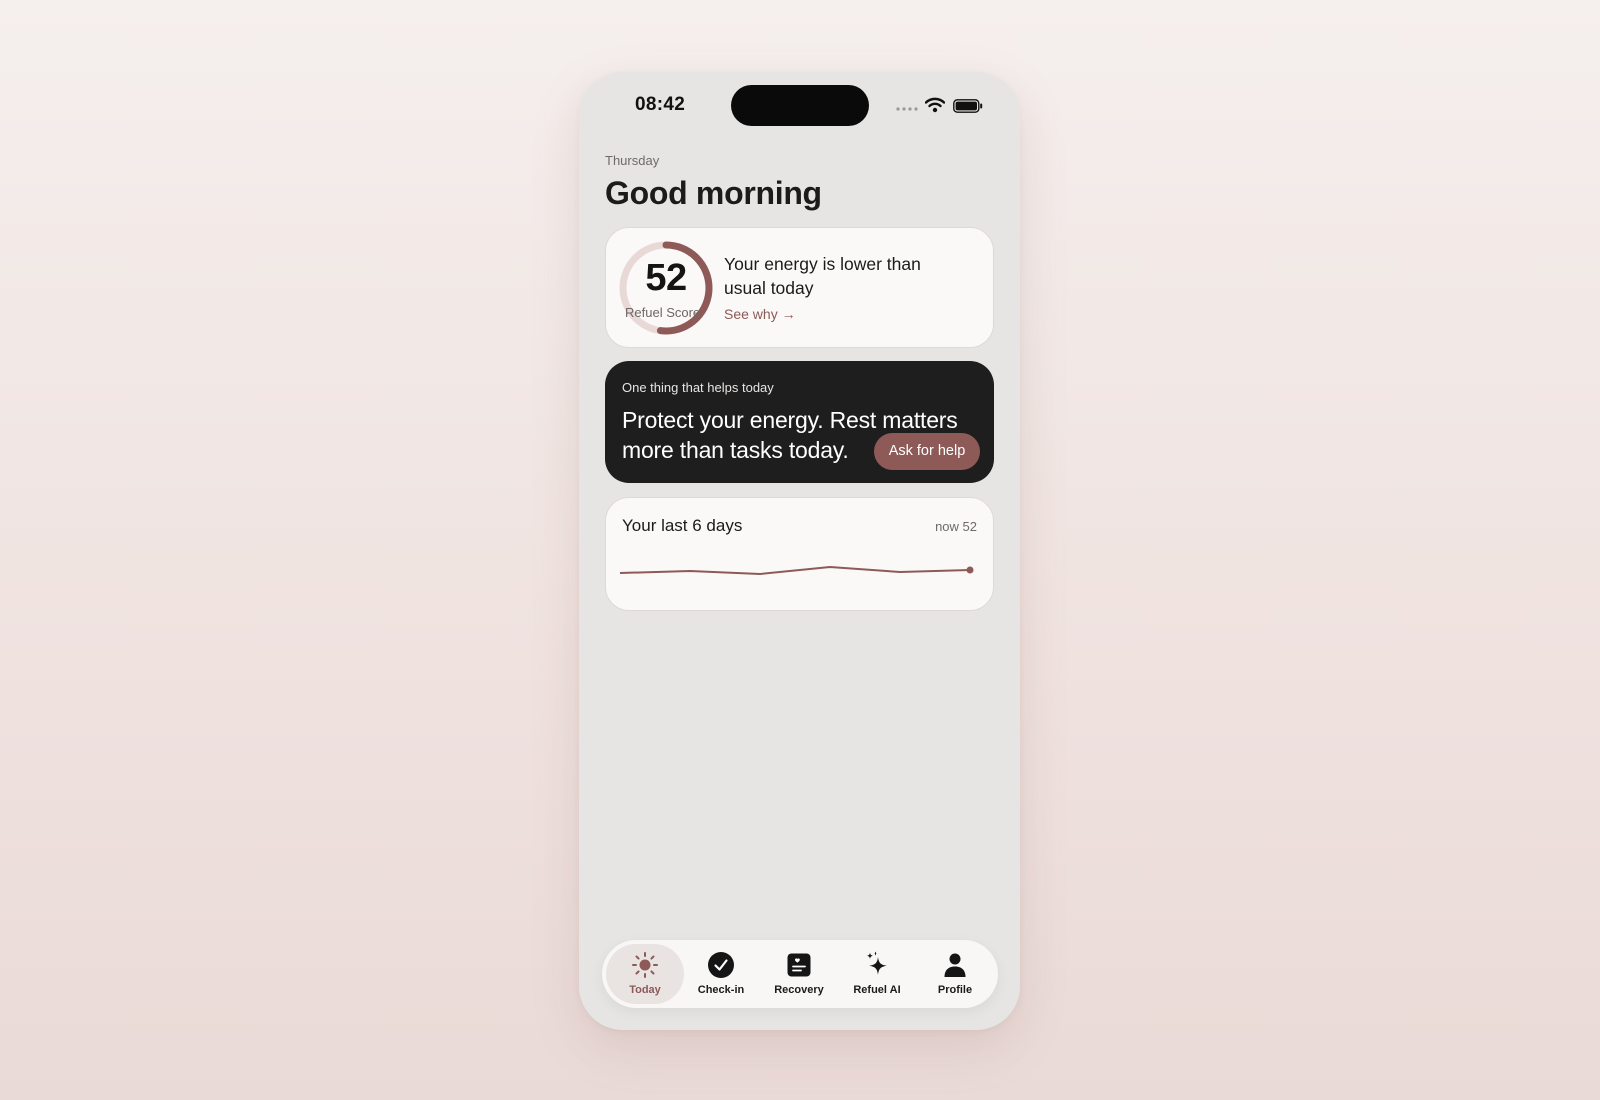 This screenshot has height=1100, width=1600. Describe the element at coordinates (799, 965) in the screenshot. I see `journal-icon` at that location.